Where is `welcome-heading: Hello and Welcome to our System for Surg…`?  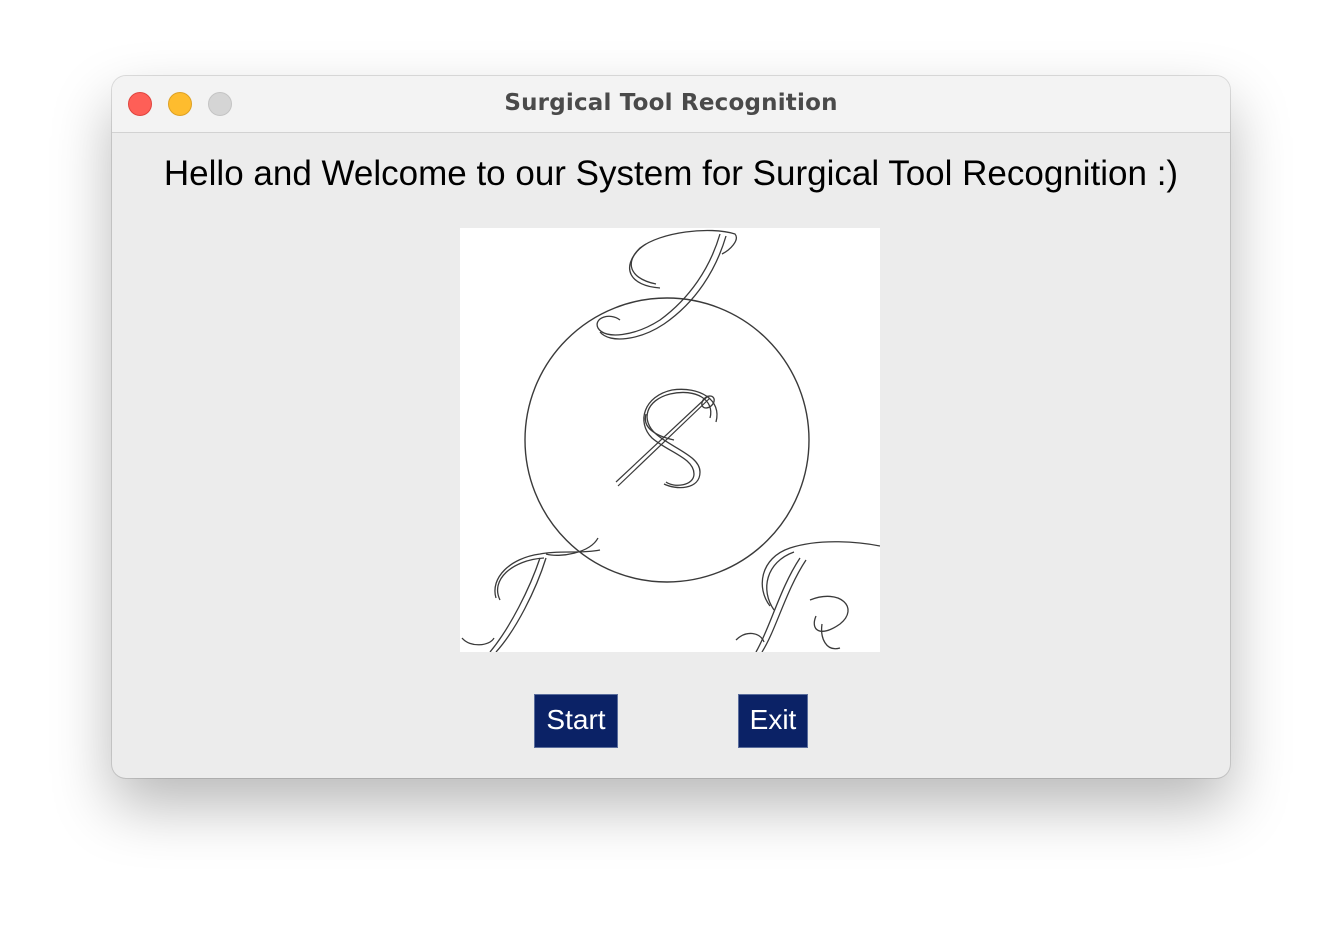
welcome-heading: Hello and Welcome to our System for Surg… is located at coordinates (671, 173).